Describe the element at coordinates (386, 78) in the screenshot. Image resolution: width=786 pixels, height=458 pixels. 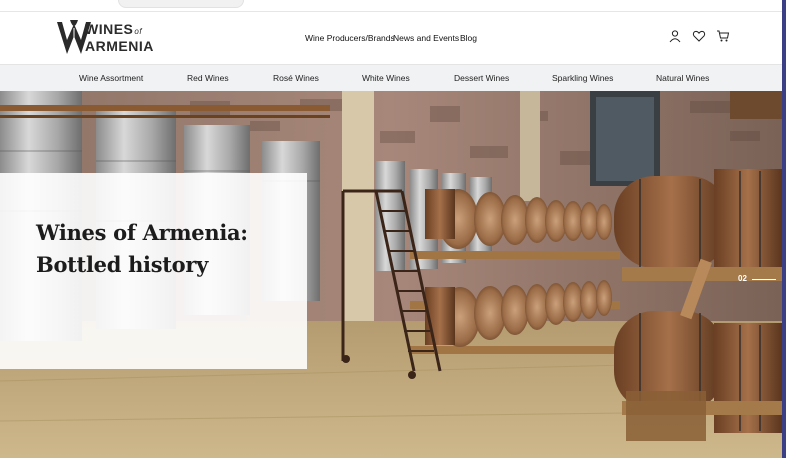
I see `category-white-wines: White Wines` at that location.